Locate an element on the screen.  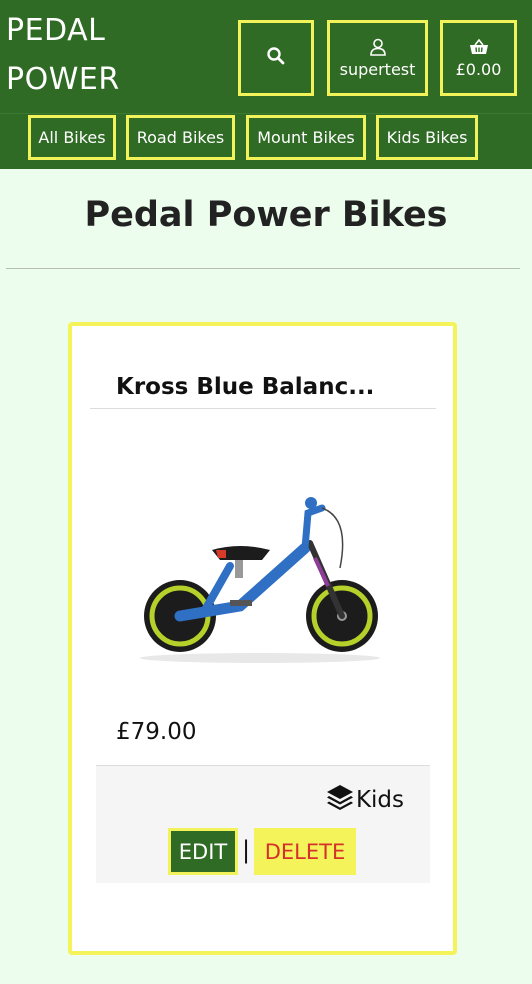
nav-kids-bikes: Kids Bikes is located at coordinates (427, 137).